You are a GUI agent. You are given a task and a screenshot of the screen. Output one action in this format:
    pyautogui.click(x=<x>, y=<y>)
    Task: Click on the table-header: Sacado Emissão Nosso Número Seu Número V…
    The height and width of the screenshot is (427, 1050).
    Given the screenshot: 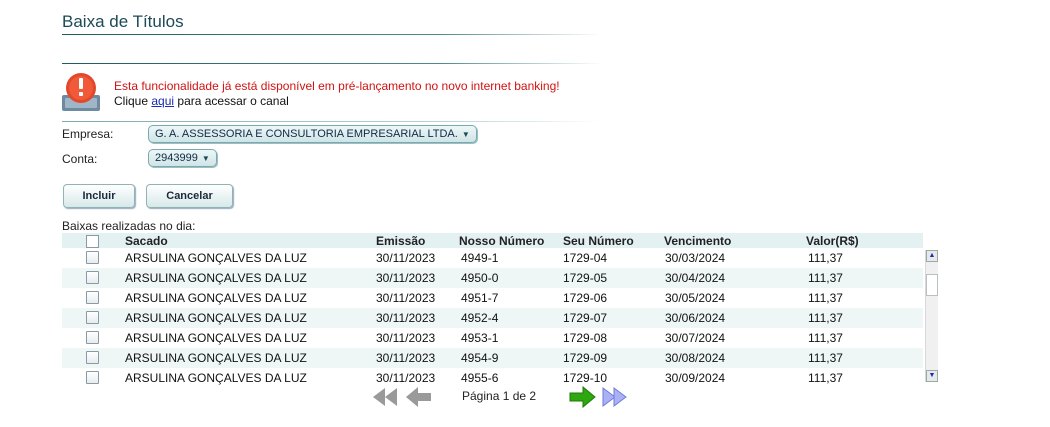 What is the action you would take?
    pyautogui.click(x=492, y=240)
    